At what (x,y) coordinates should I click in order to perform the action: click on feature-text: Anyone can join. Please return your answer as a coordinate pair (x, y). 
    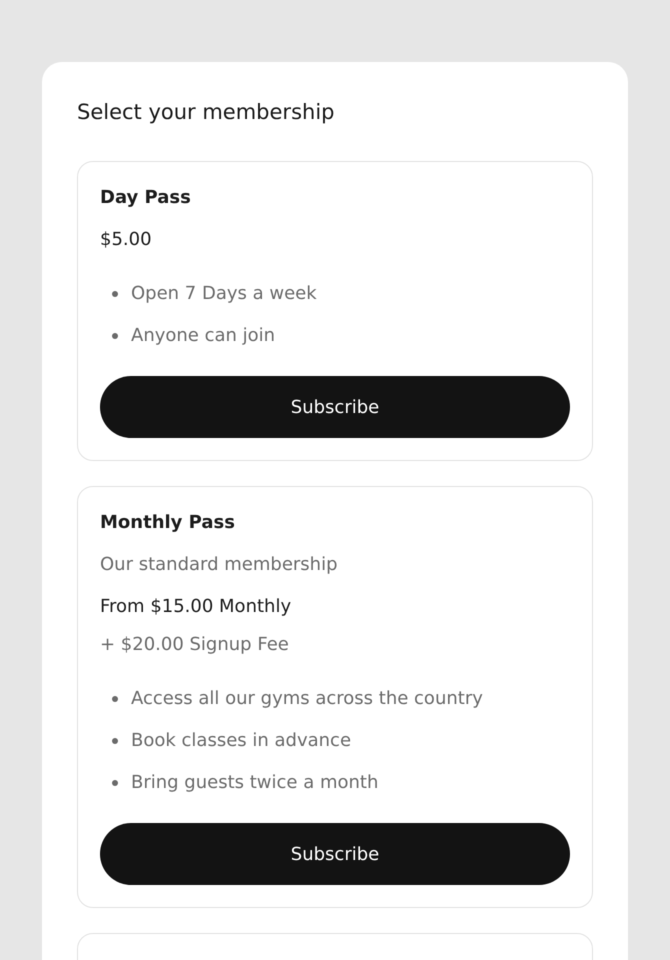
    Looking at the image, I should click on (203, 336).